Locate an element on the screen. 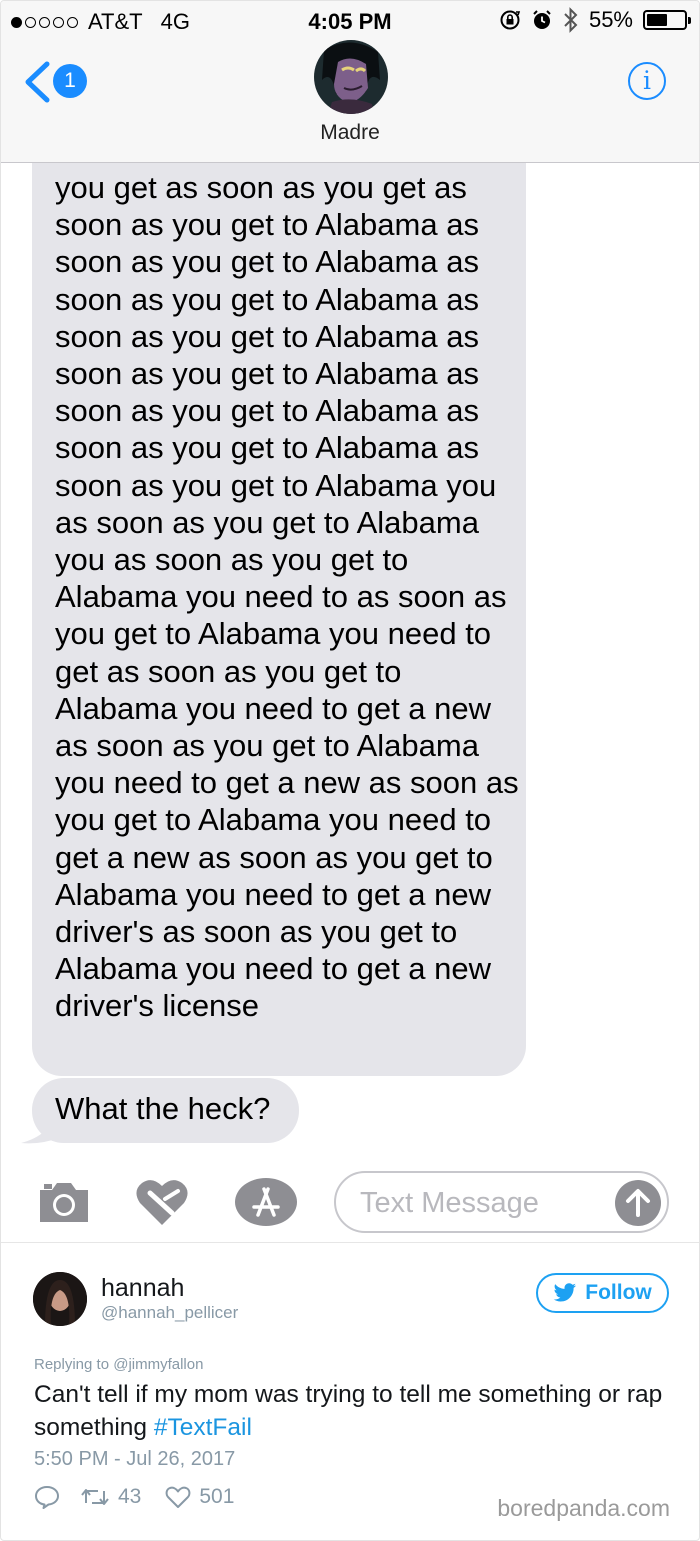 The image size is (700, 1541). contact-name: Madre is located at coordinates (350, 133).